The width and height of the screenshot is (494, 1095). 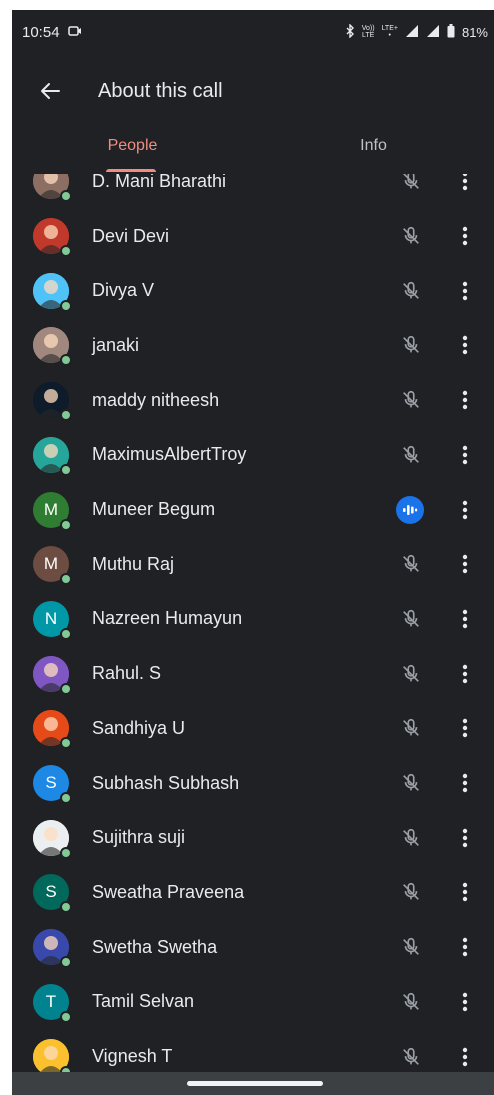 I want to click on participant-name: Sweatha Praveena, so click(x=168, y=891).